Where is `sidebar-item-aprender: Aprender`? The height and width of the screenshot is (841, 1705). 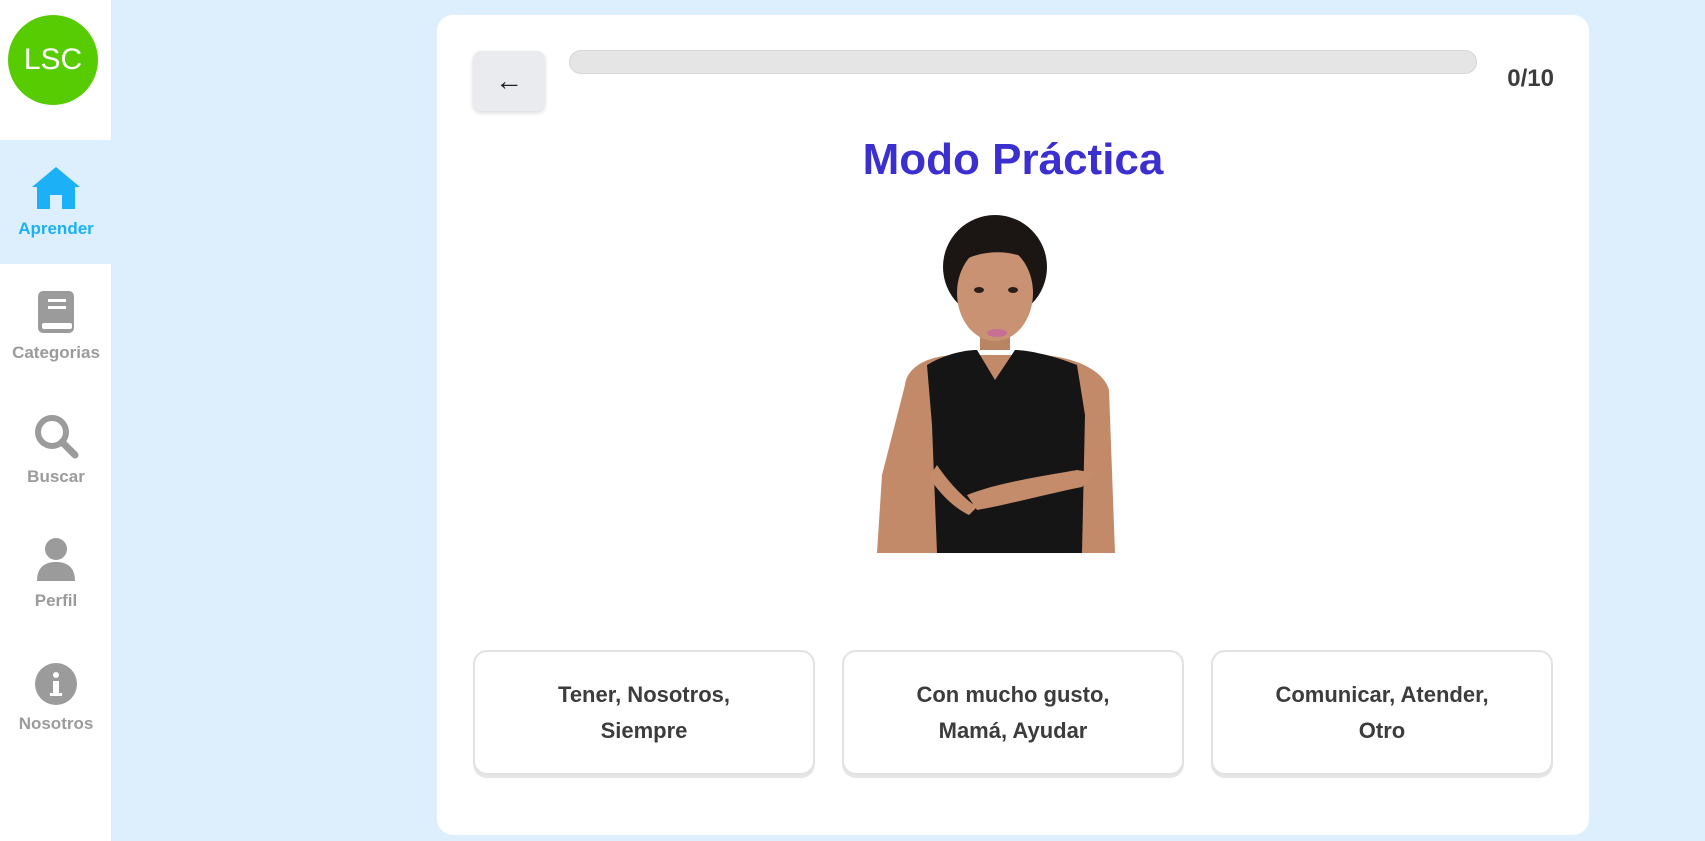
sidebar-item-aprender: Aprender is located at coordinates (56, 202).